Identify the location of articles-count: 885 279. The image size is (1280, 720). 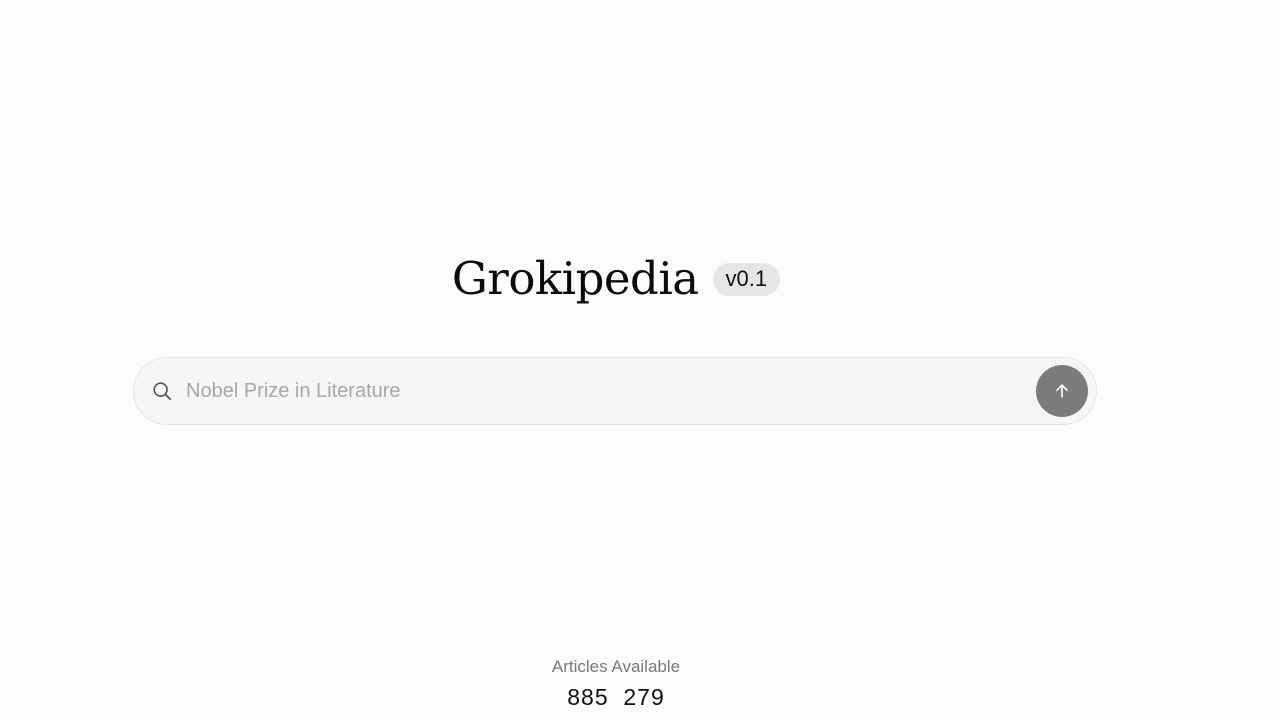
(616, 697).